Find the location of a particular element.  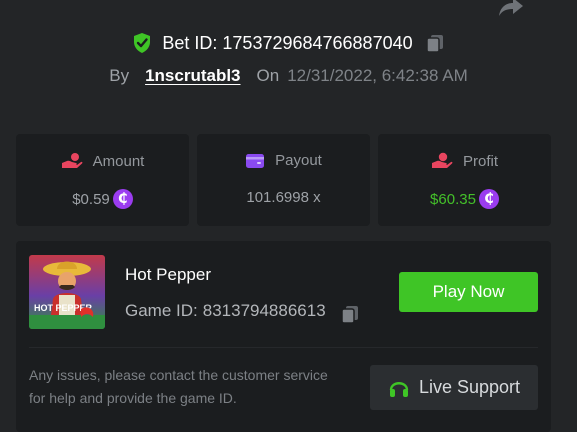

game-thumbnail: HOT PEPPER is located at coordinates (67, 292).